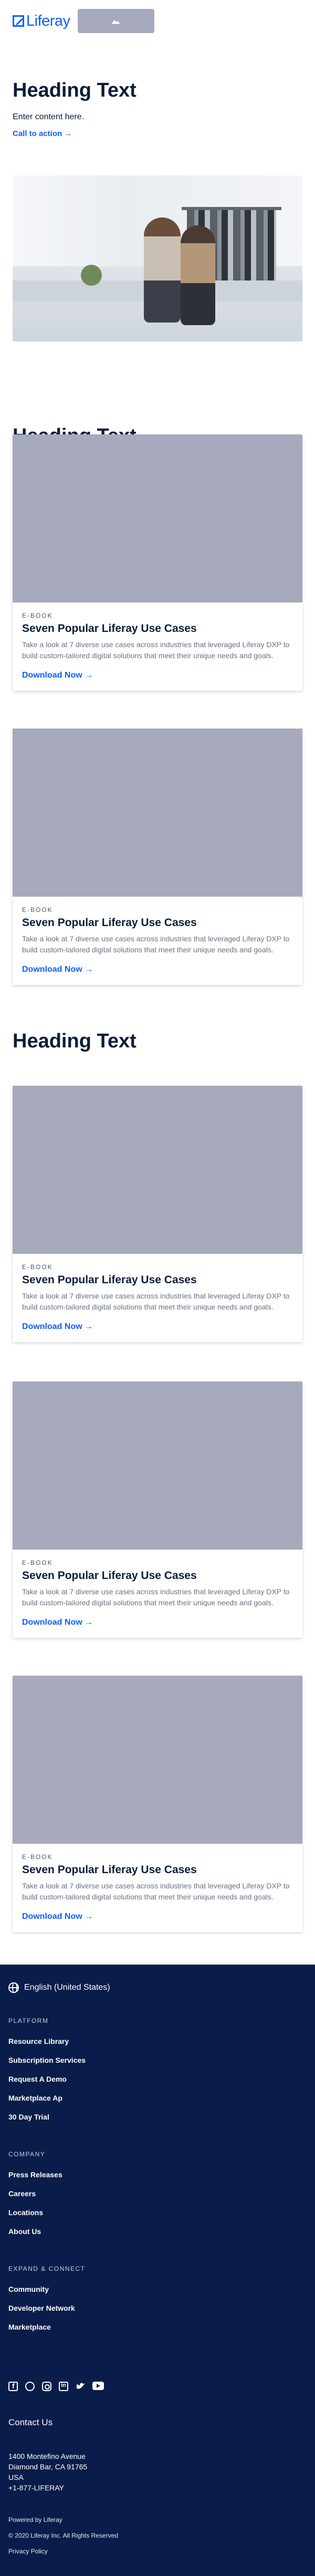 The image size is (315, 2576). Describe the element at coordinates (157, 258) in the screenshot. I see `hero-photo` at that location.